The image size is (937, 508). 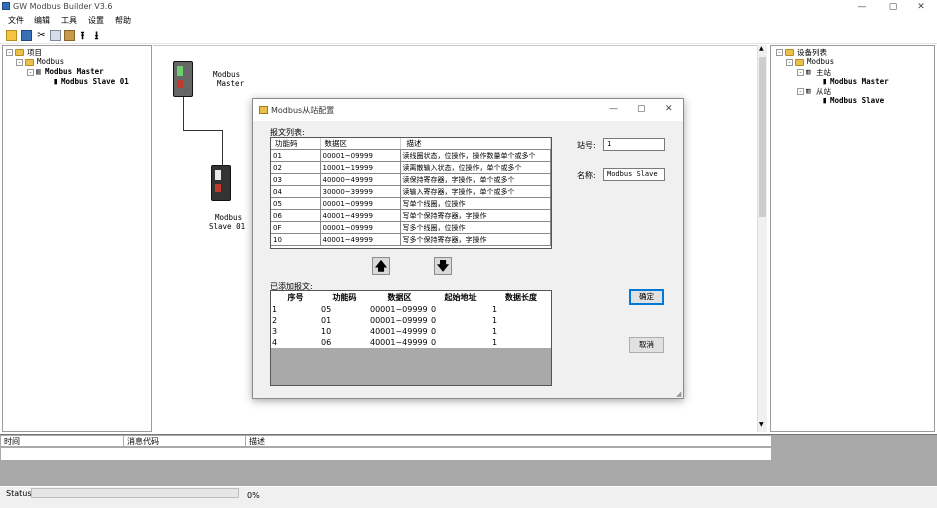 I want to click on table-row: 0500001~09999写单个线圈，位操作, so click(x=411, y=204).